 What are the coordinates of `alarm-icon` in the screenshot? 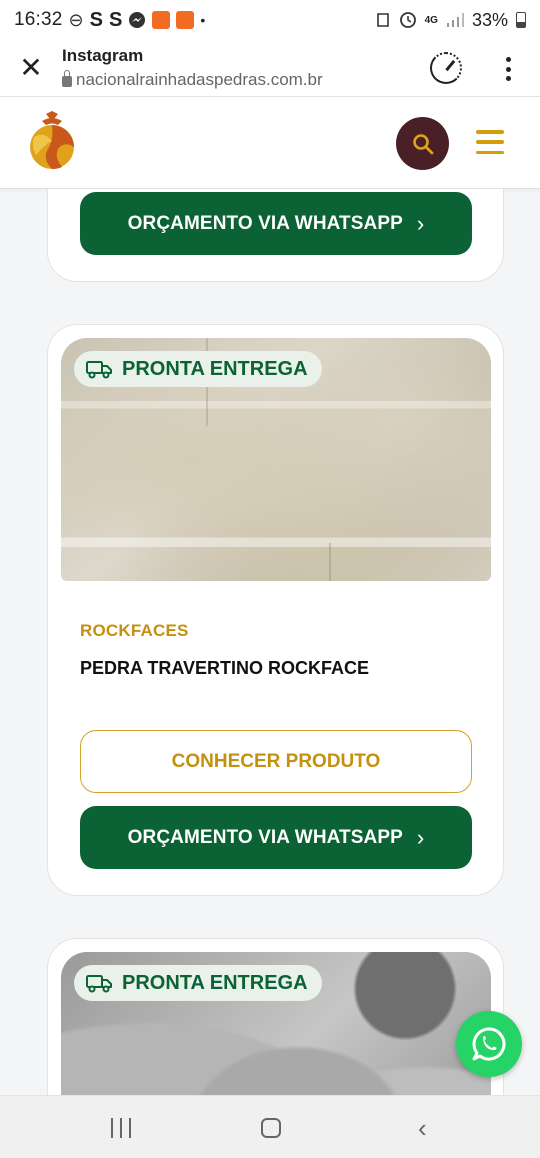 It's located at (382, 20).